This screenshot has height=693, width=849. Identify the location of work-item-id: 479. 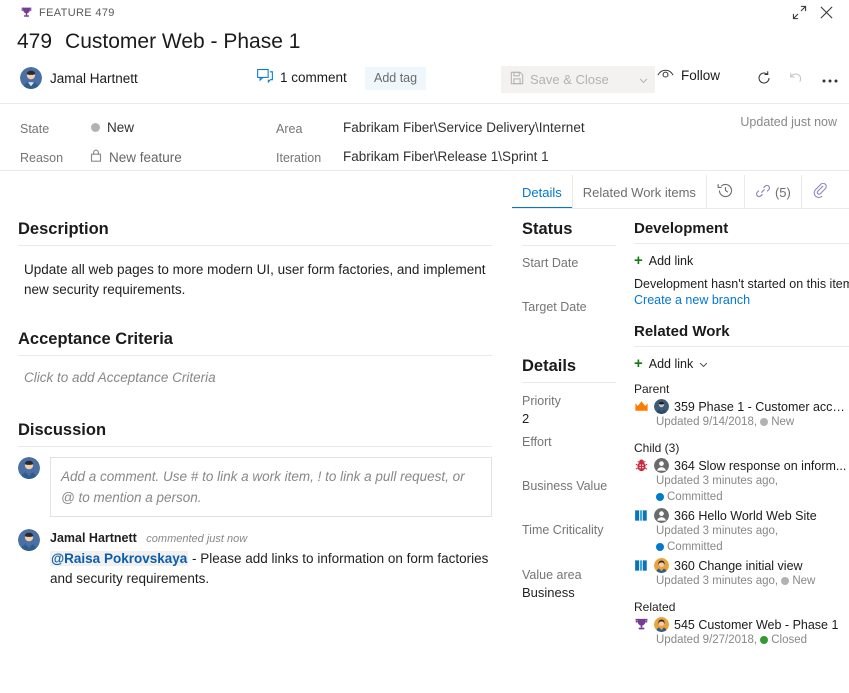
(35, 41).